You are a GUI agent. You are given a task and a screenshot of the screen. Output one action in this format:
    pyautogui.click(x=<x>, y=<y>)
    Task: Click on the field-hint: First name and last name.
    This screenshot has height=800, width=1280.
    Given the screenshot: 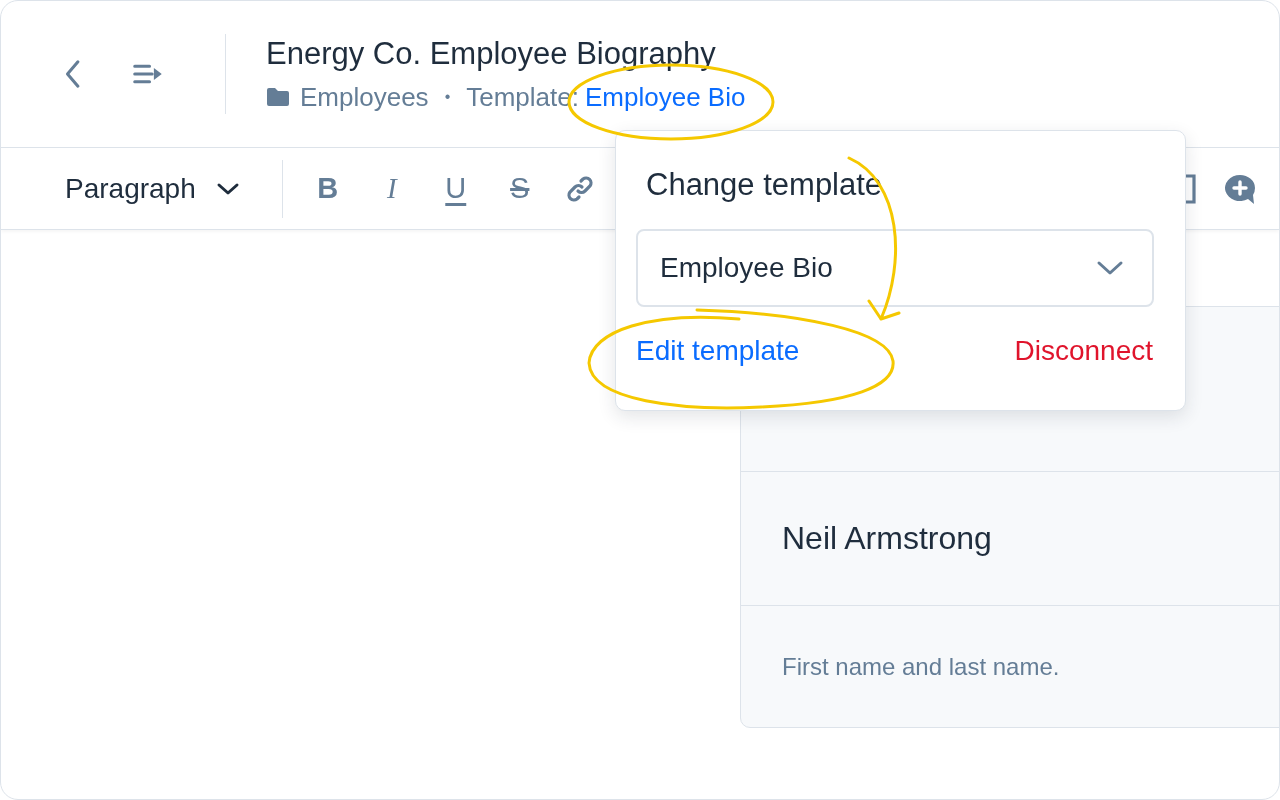 What is the action you would take?
    pyautogui.click(x=921, y=666)
    